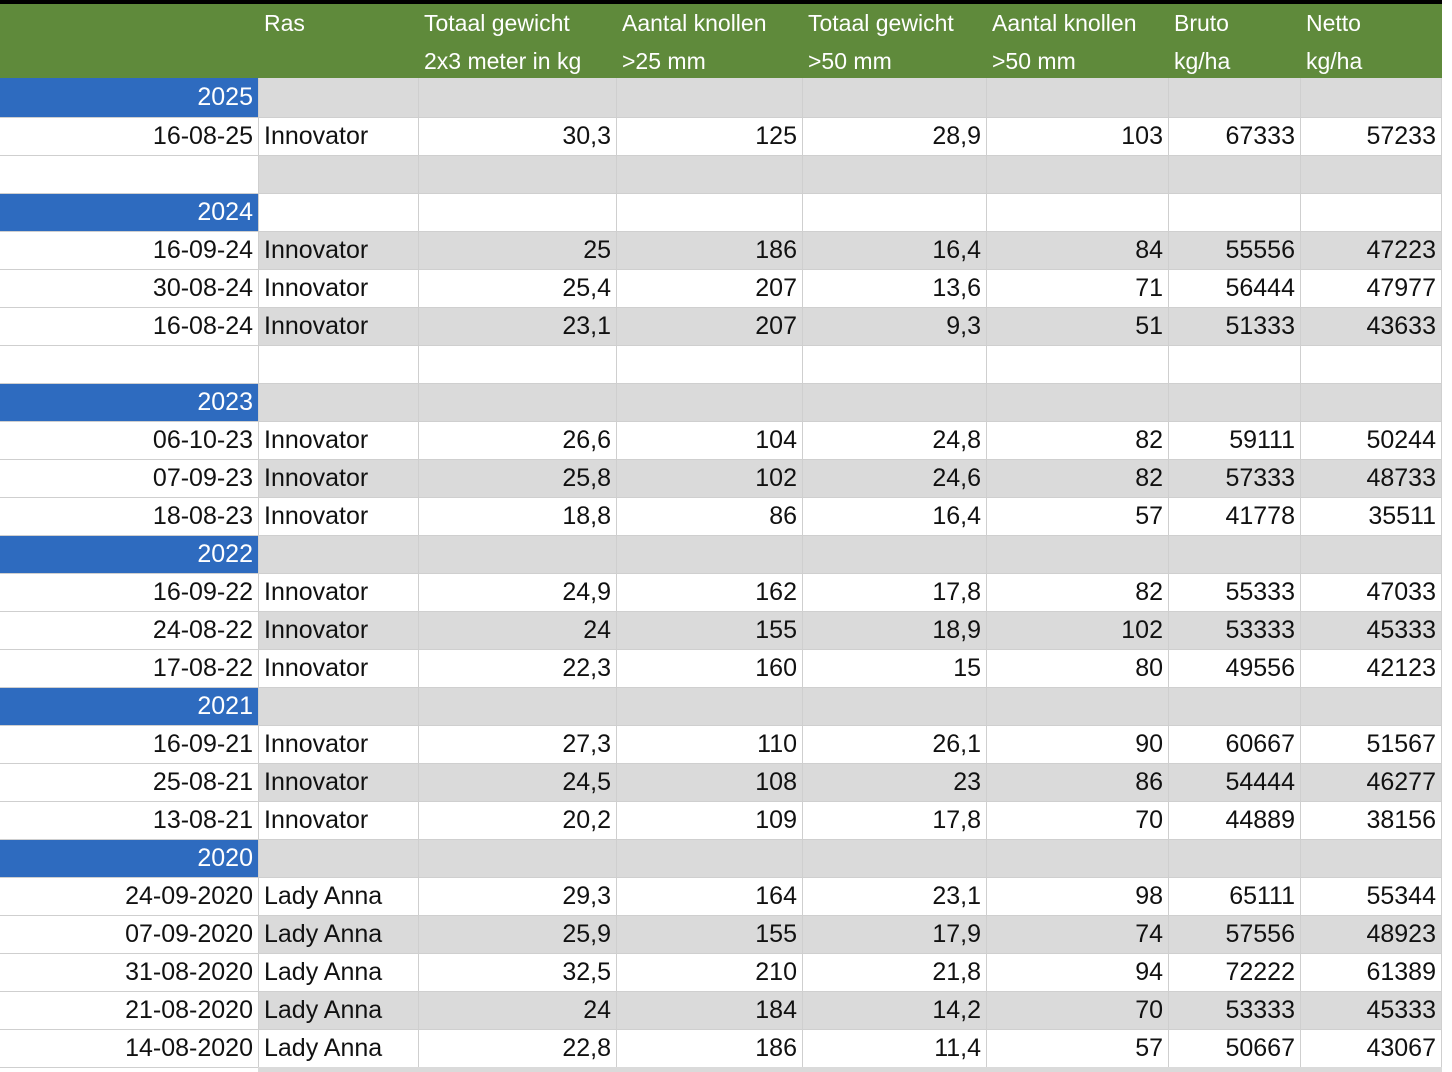  Describe the element at coordinates (710, 478) in the screenshot. I see `cell-aantal-knollen-25: 102` at that location.